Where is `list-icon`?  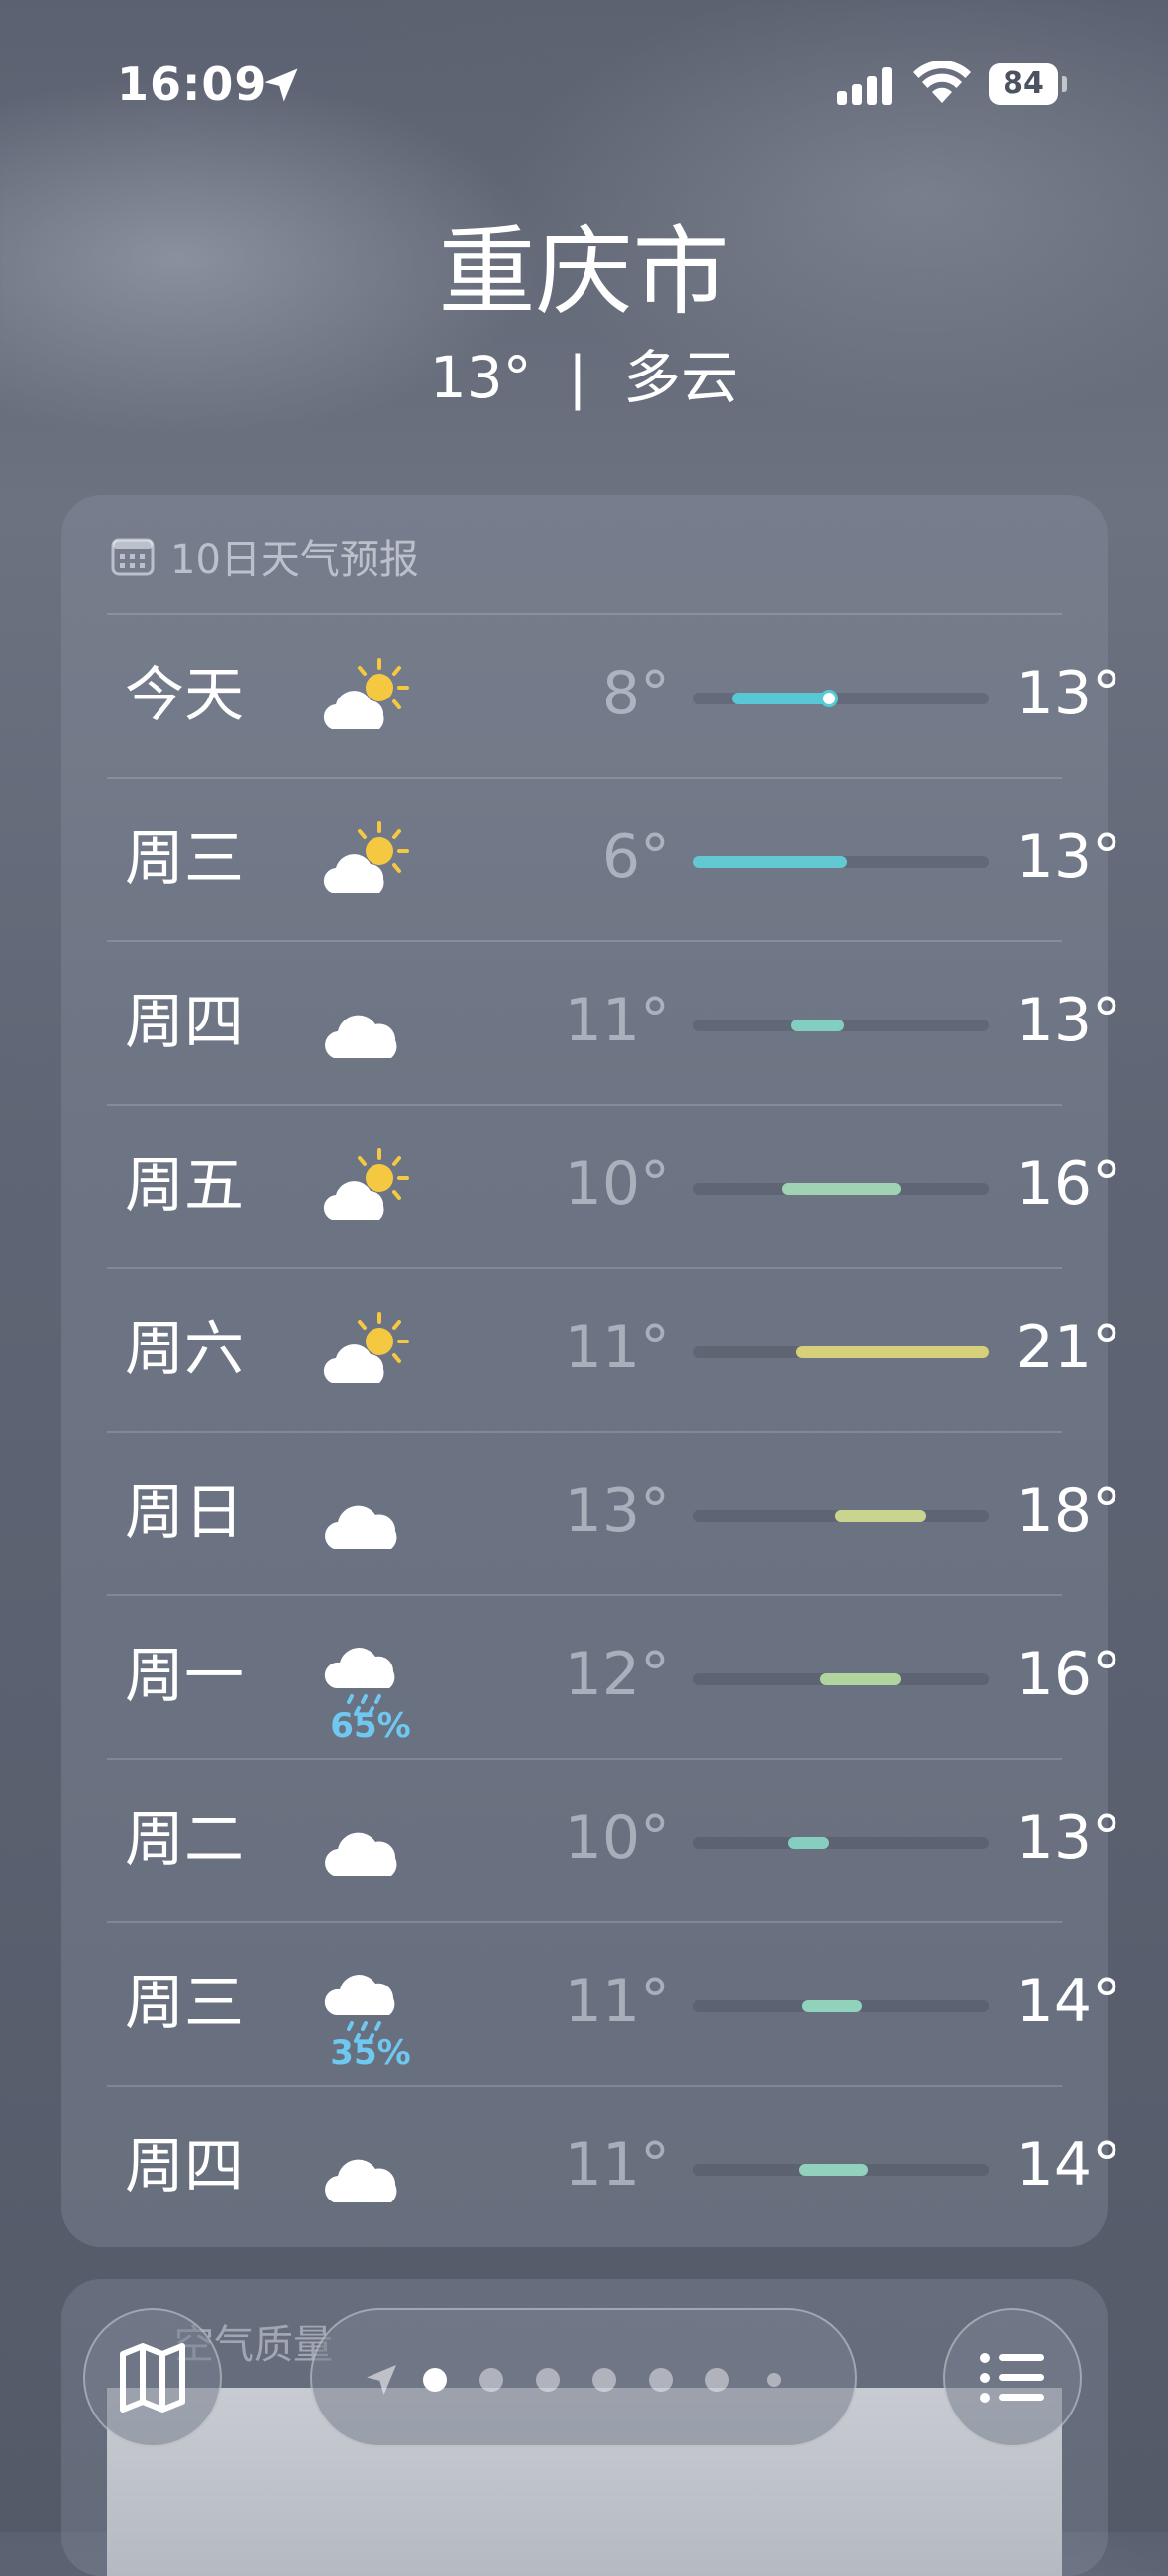
list-icon is located at coordinates (1012, 2378).